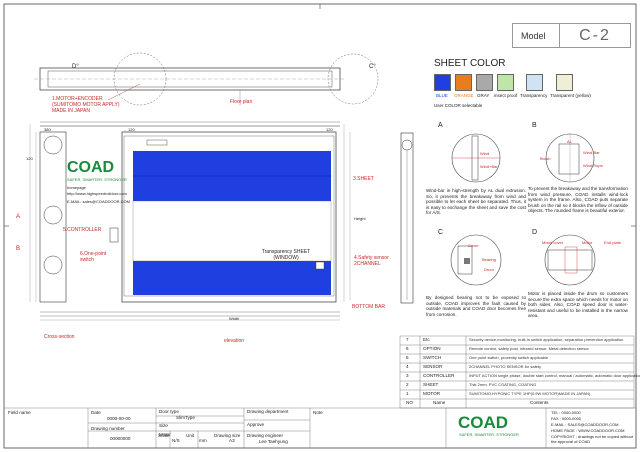 This screenshot has height=452, width=640. What do you see at coordinates (594, 35) in the screenshot?
I see `model-value: C-2` at bounding box center [594, 35].